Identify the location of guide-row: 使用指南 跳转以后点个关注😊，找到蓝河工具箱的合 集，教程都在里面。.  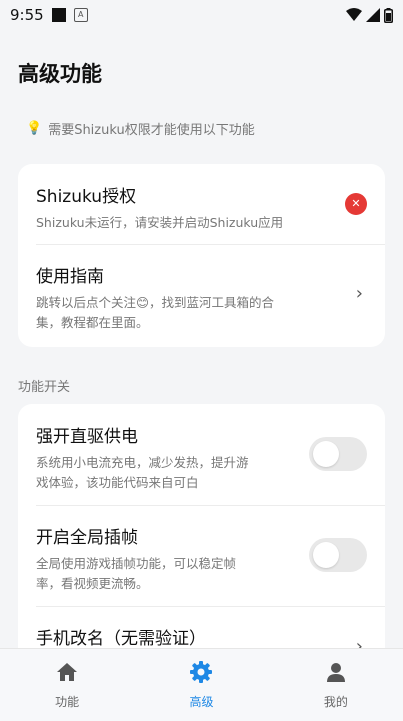
(201, 297).